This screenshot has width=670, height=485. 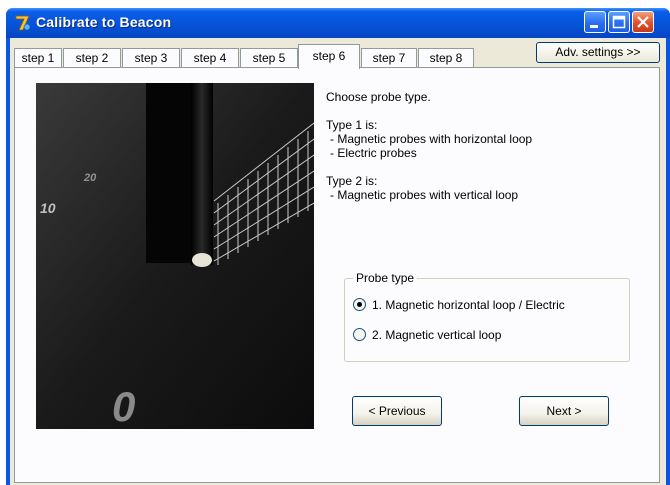 I want to click on type1-item-1: - Magnetic probes with horizontal loop, so click(x=431, y=139).